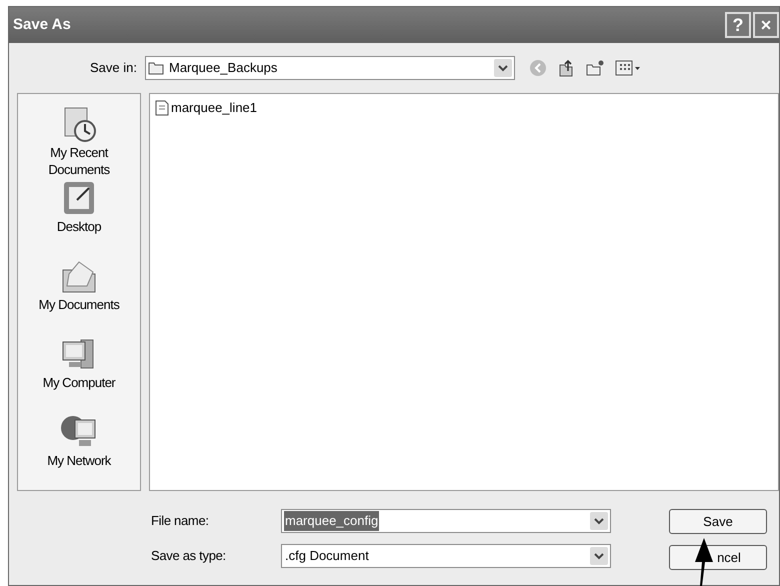 Image resolution: width=780 pixels, height=586 pixels. What do you see at coordinates (42, 24) in the screenshot?
I see `window-title: Save As` at bounding box center [42, 24].